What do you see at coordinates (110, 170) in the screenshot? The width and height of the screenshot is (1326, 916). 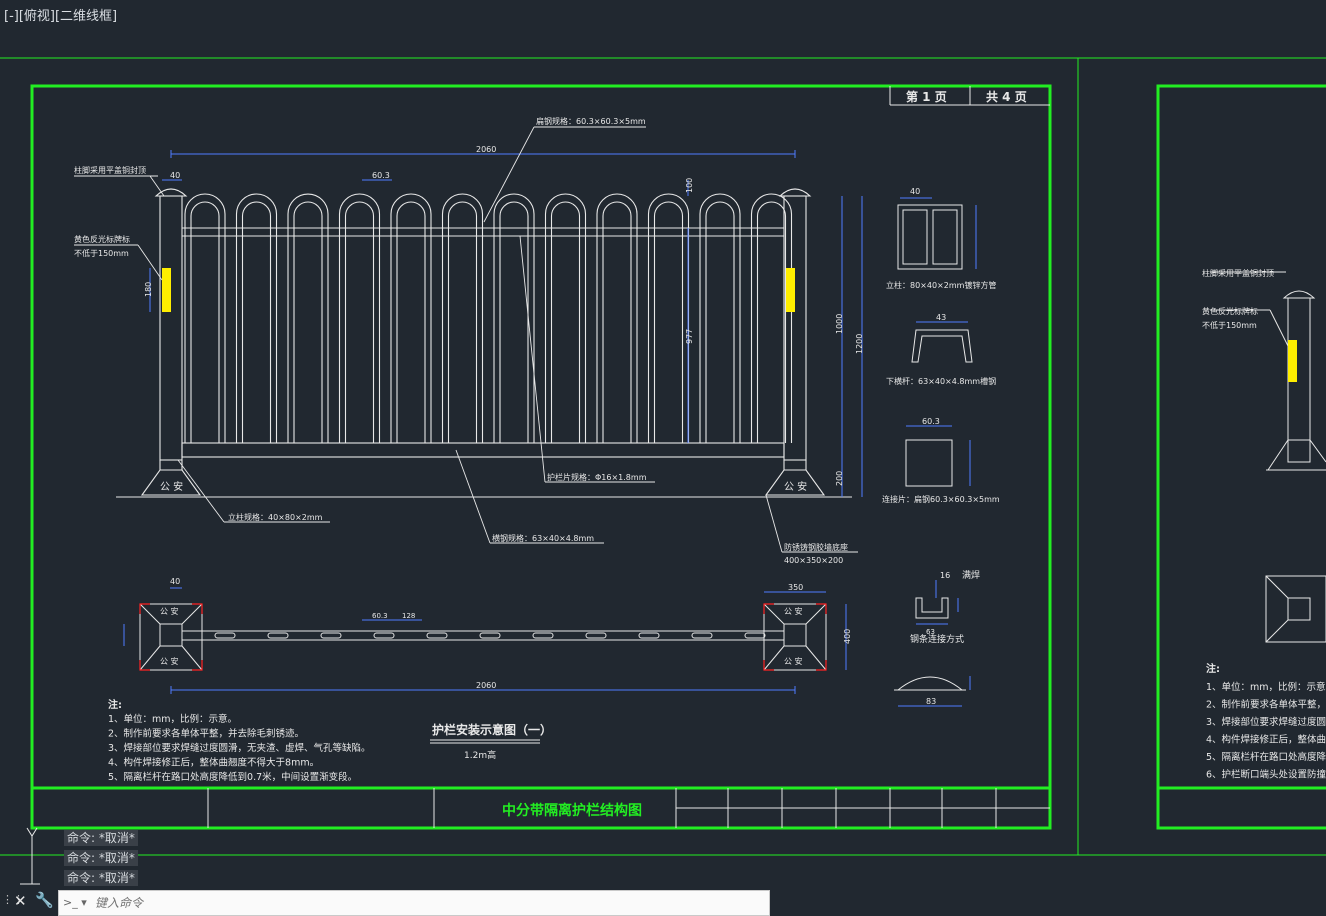 I see `label-post-cap: 柱脚采用平盖铜封顶` at bounding box center [110, 170].